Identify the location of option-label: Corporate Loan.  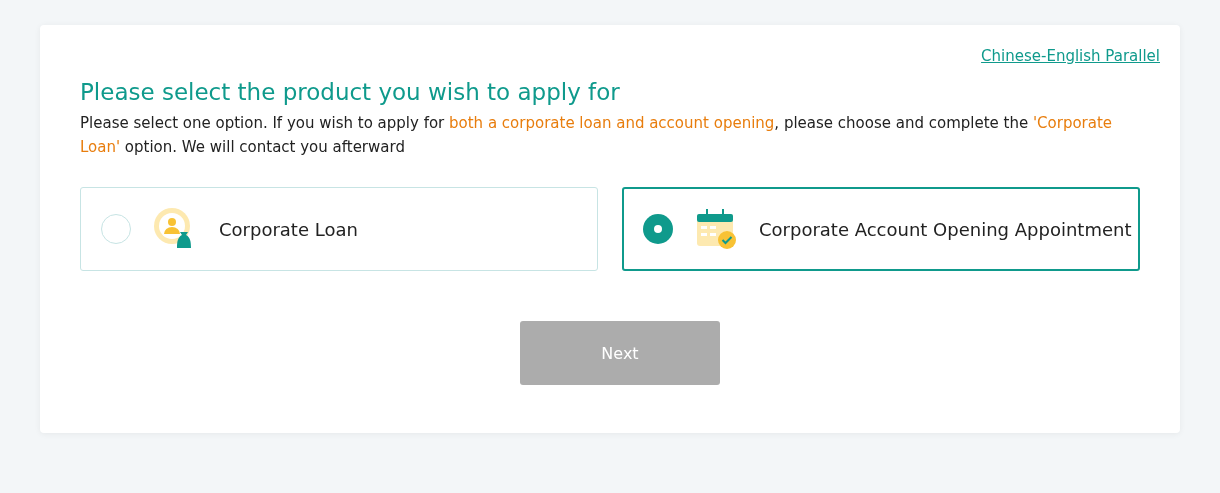
(288, 229).